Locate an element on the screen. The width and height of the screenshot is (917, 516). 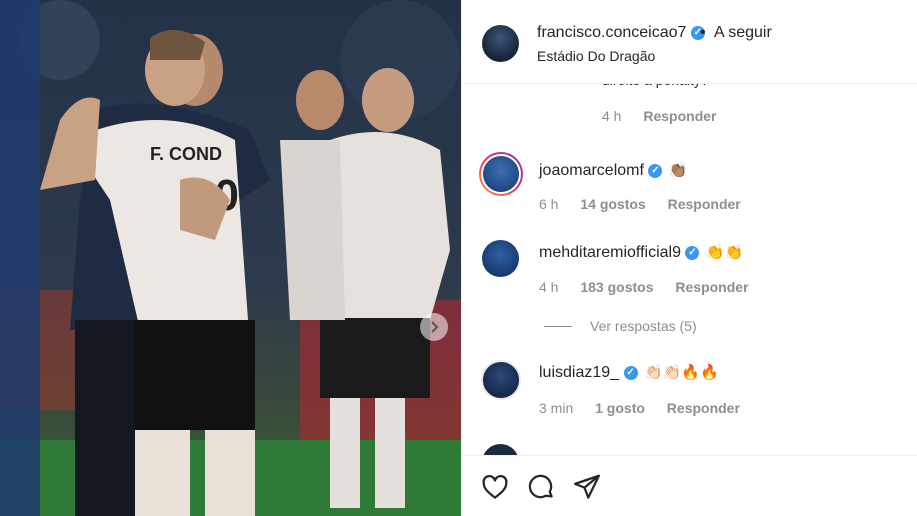
view-replies-label: Ver respostas (5) is located at coordinates (643, 326).